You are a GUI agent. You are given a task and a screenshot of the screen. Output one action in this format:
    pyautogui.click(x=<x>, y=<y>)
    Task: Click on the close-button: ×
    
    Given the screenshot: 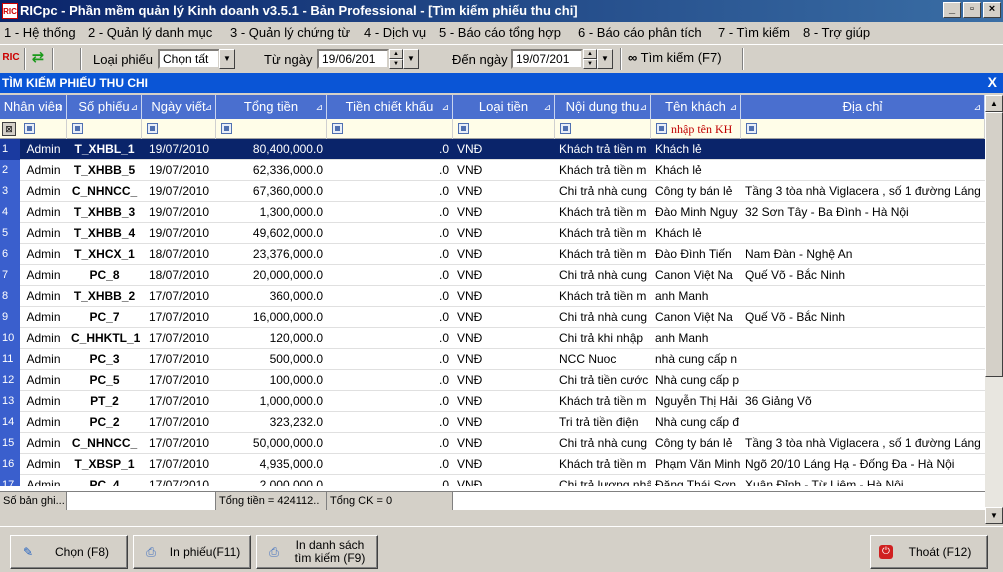 What is the action you would take?
    pyautogui.click(x=992, y=10)
    